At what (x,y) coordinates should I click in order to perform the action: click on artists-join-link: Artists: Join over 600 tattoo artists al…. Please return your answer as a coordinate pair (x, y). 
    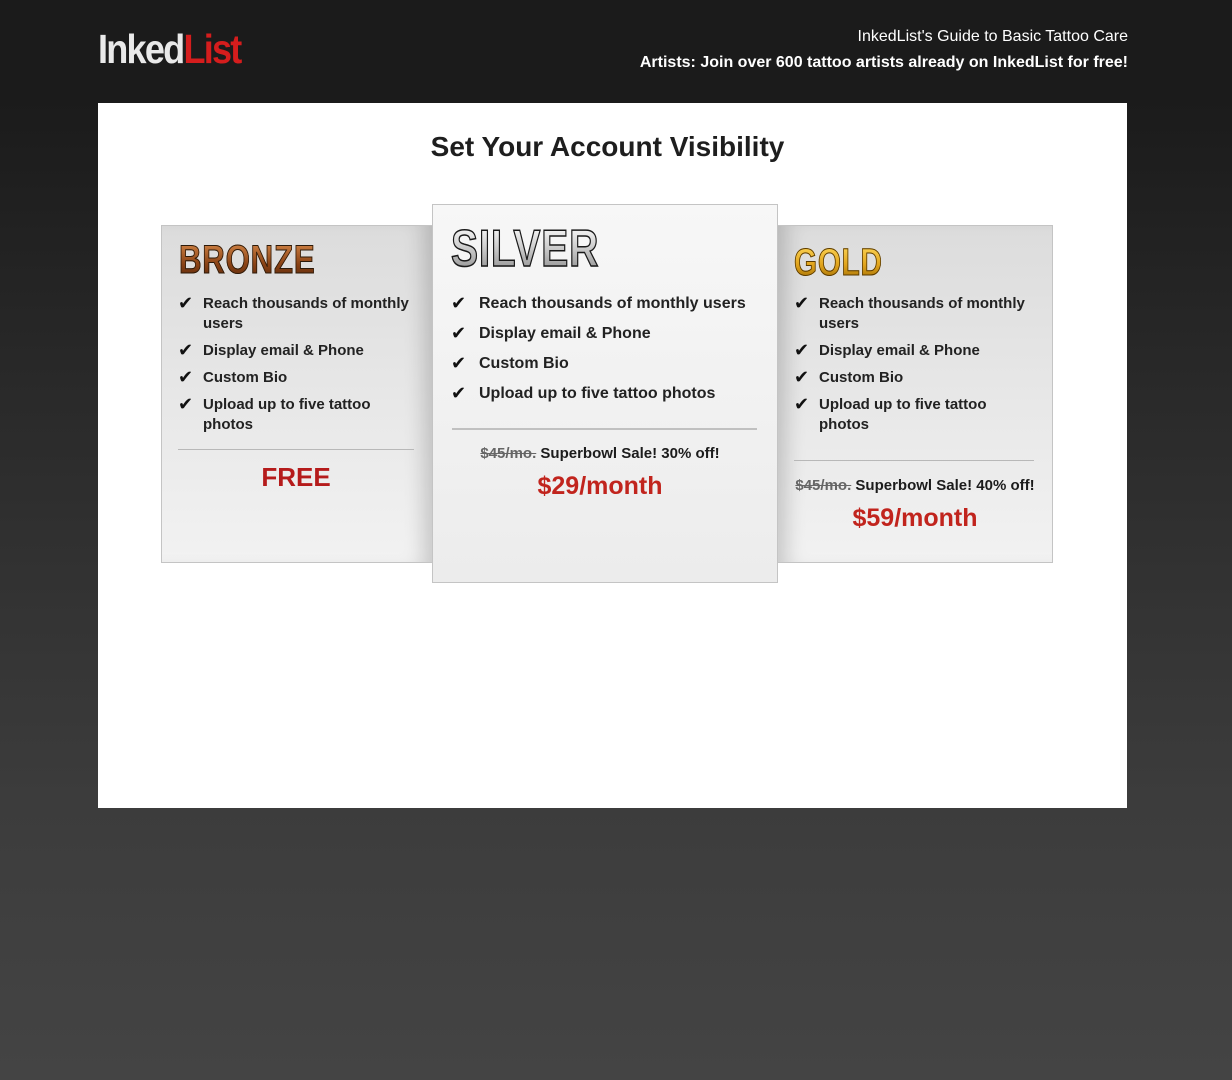
    Looking at the image, I should click on (884, 63).